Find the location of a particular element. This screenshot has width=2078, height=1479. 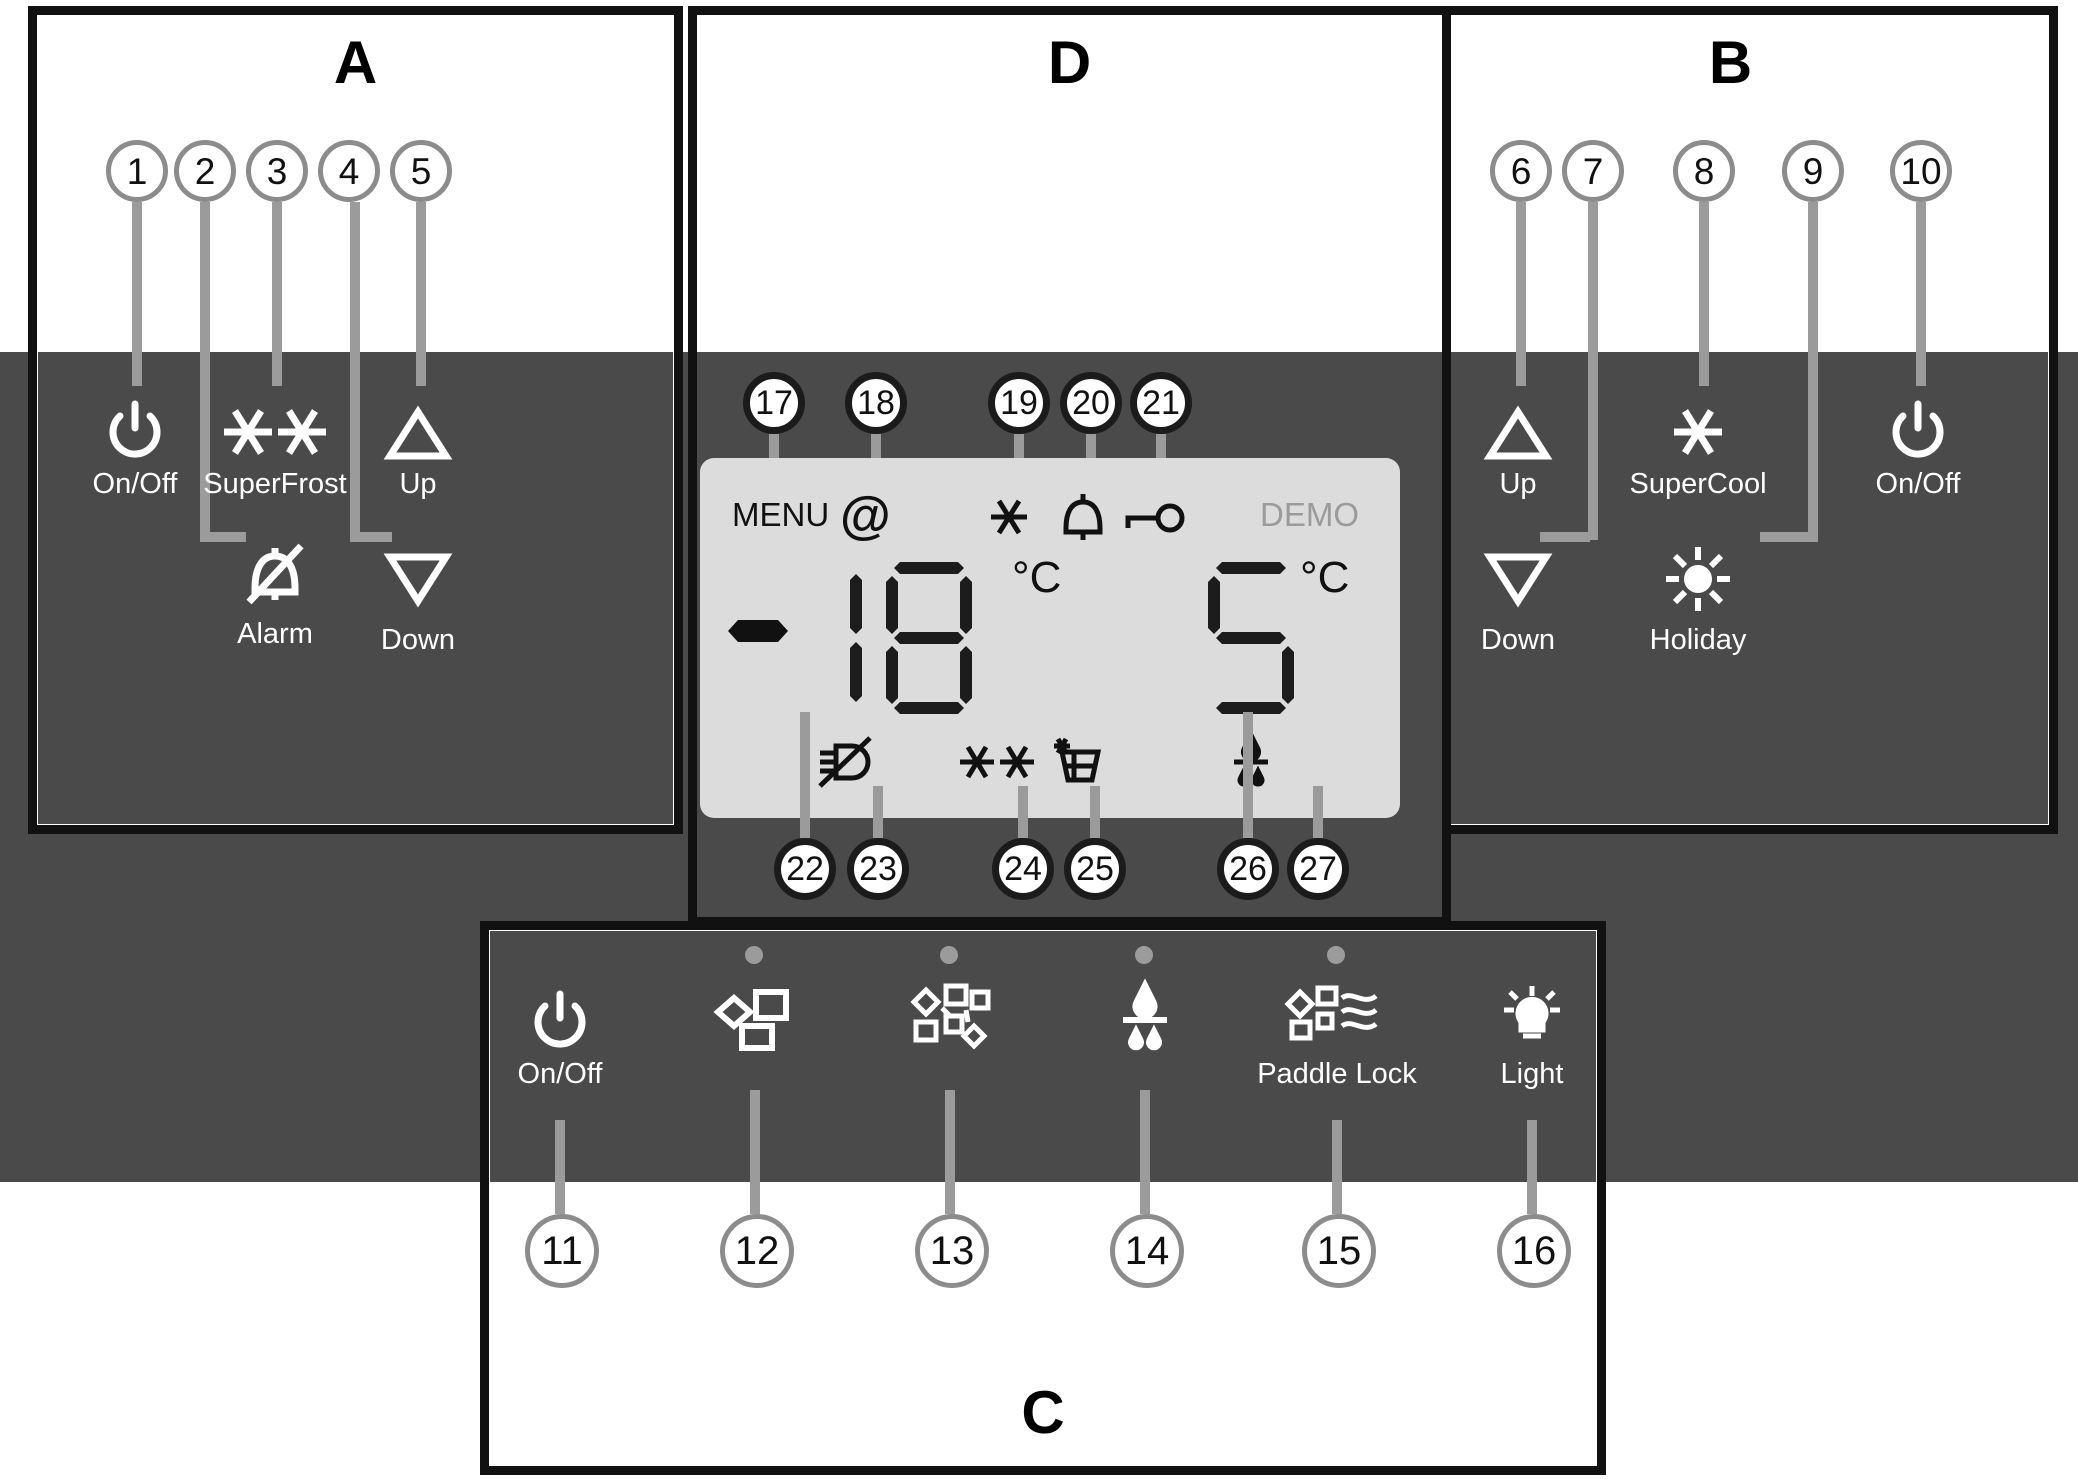

key-freezer-down-label: Down is located at coordinates (418, 640).